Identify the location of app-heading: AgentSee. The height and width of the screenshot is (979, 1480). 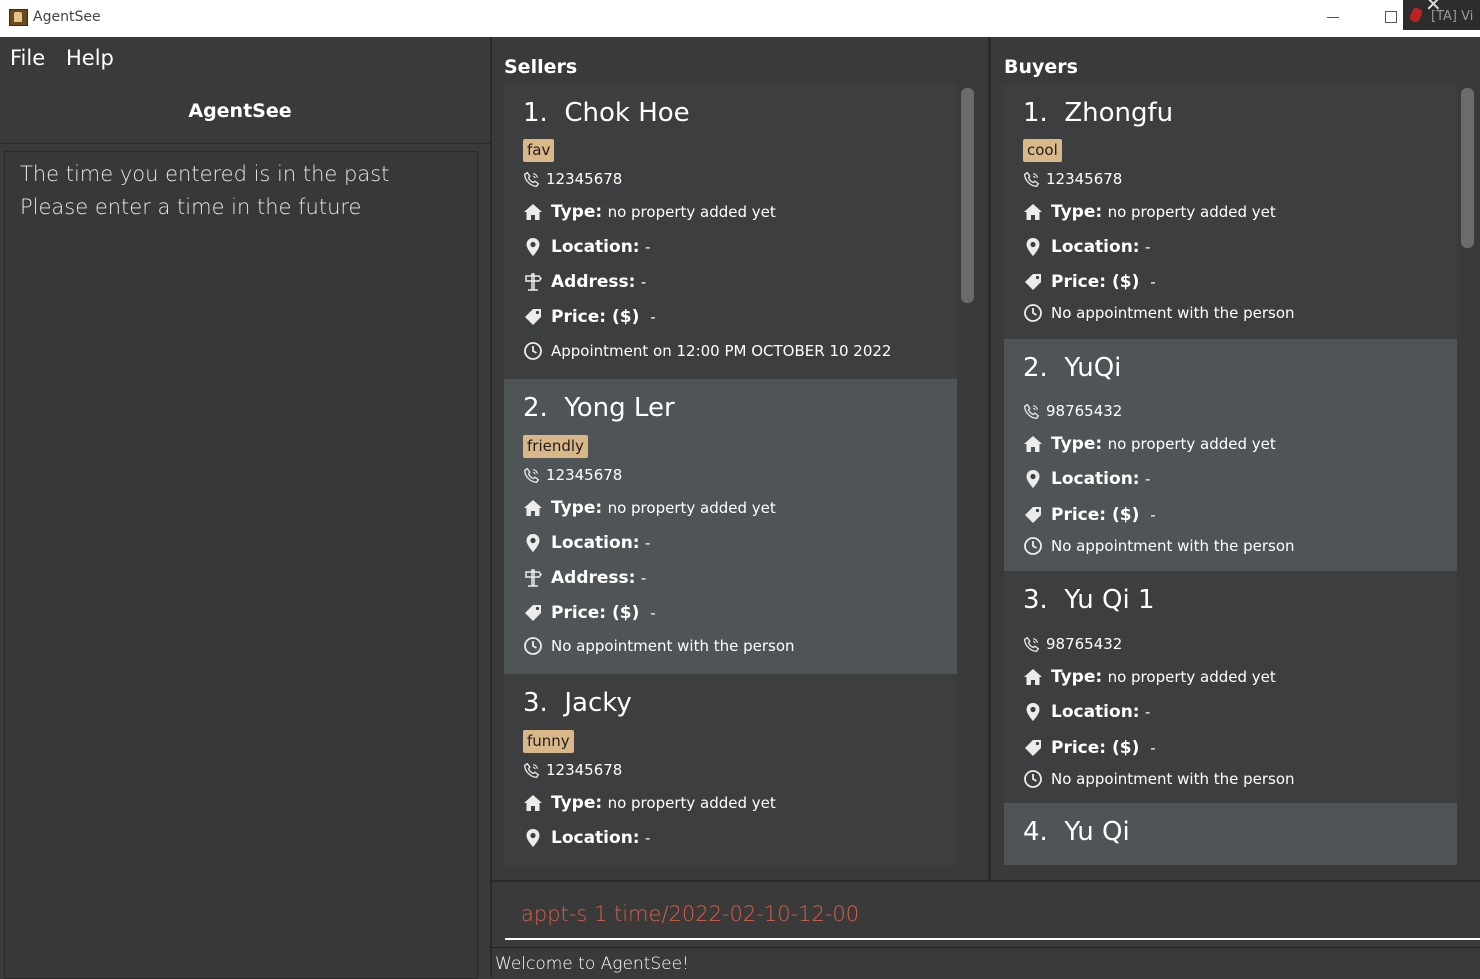
(240, 111).